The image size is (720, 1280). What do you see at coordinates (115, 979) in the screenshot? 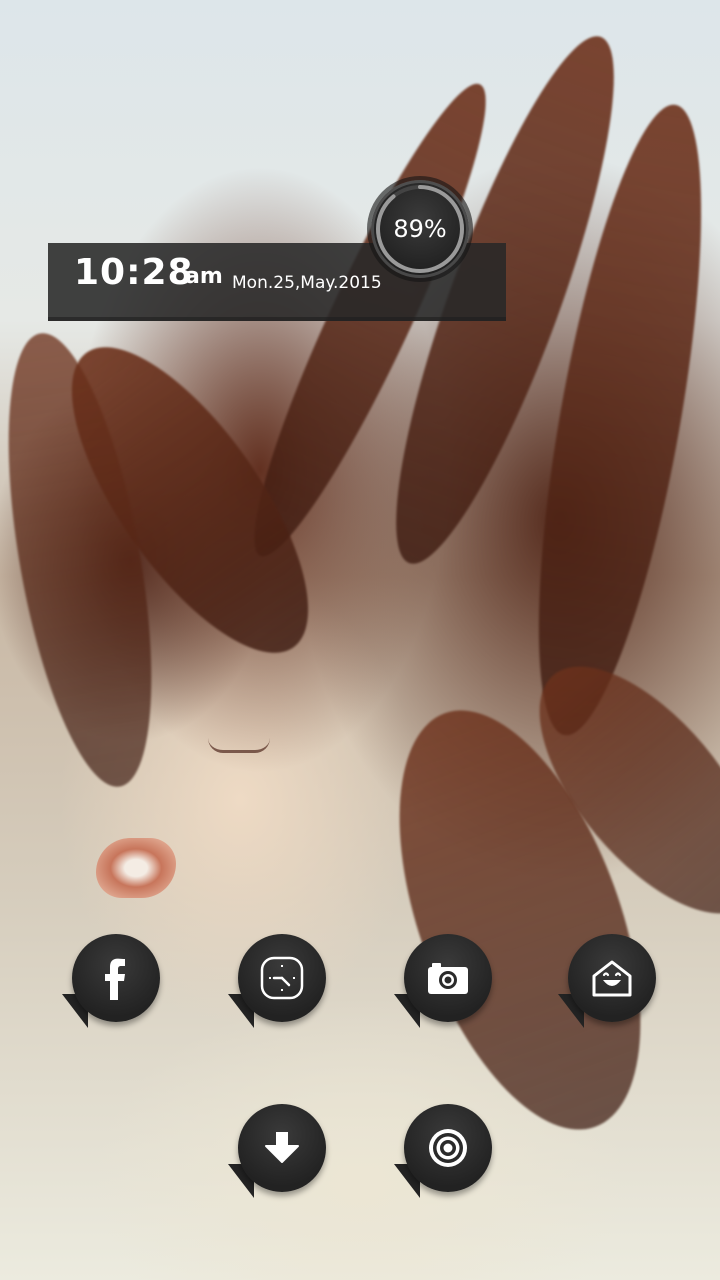
I see `facebook-icon` at bounding box center [115, 979].